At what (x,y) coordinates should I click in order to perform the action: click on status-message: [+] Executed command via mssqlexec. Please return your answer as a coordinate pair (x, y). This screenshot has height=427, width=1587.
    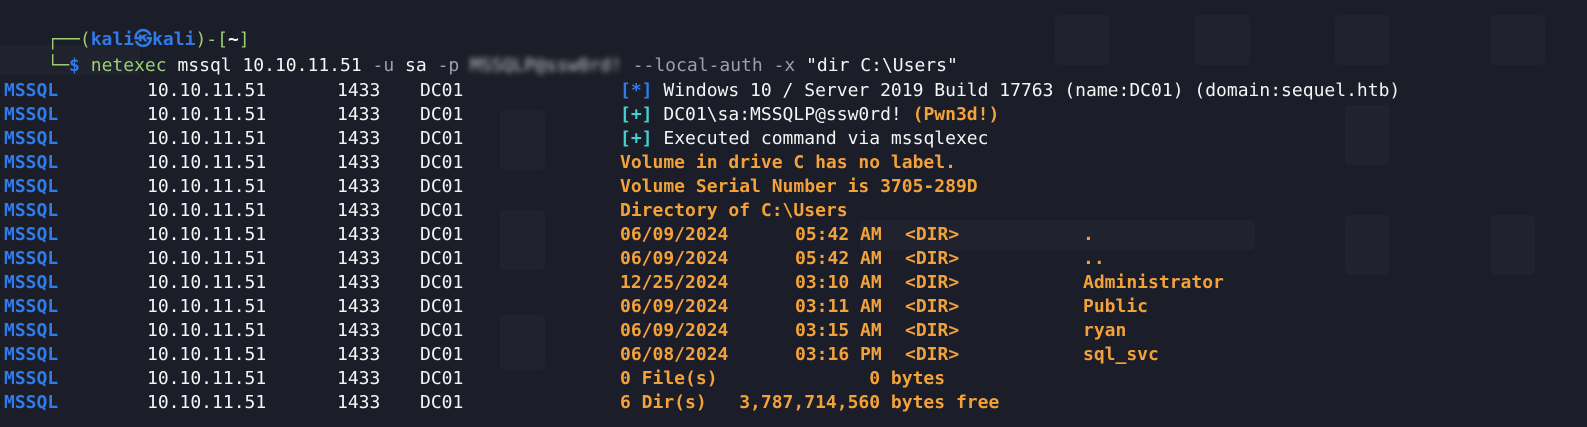
    Looking at the image, I should click on (804, 139).